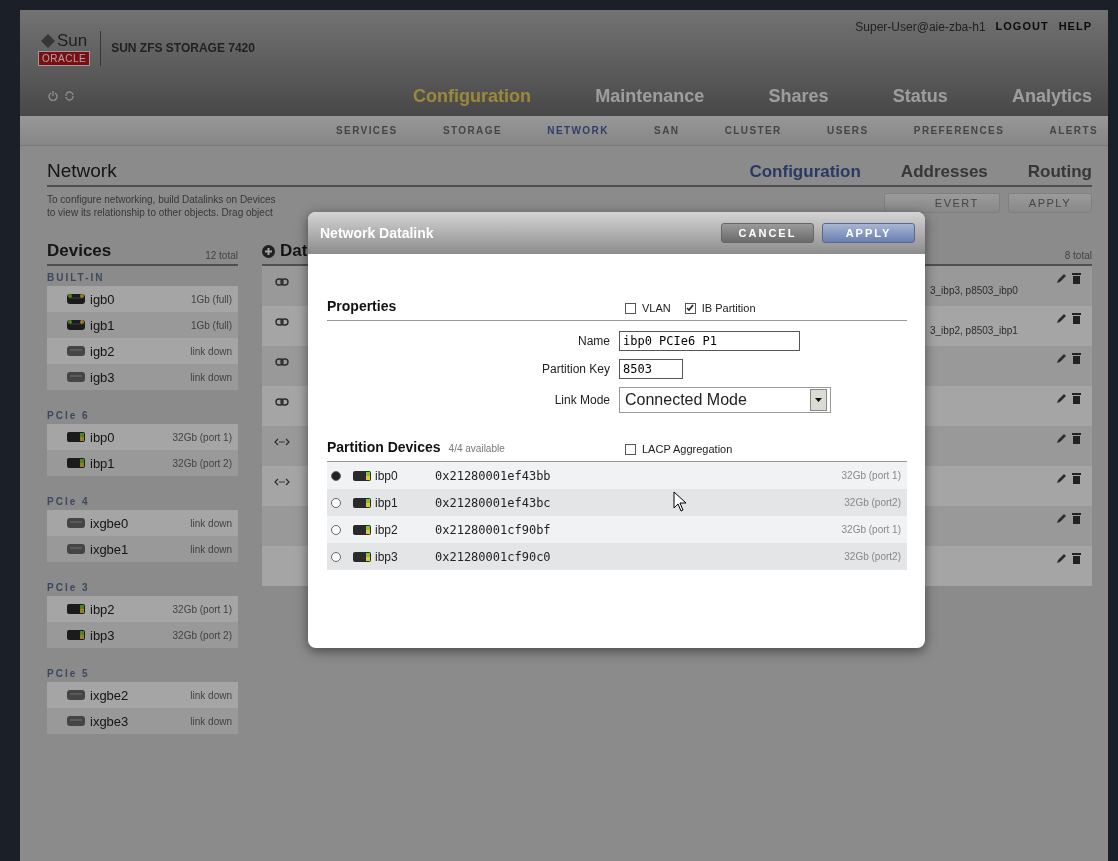  What do you see at coordinates (493, 475) in the screenshot?
I see `device-guid: 0x21280001ef43bb` at bounding box center [493, 475].